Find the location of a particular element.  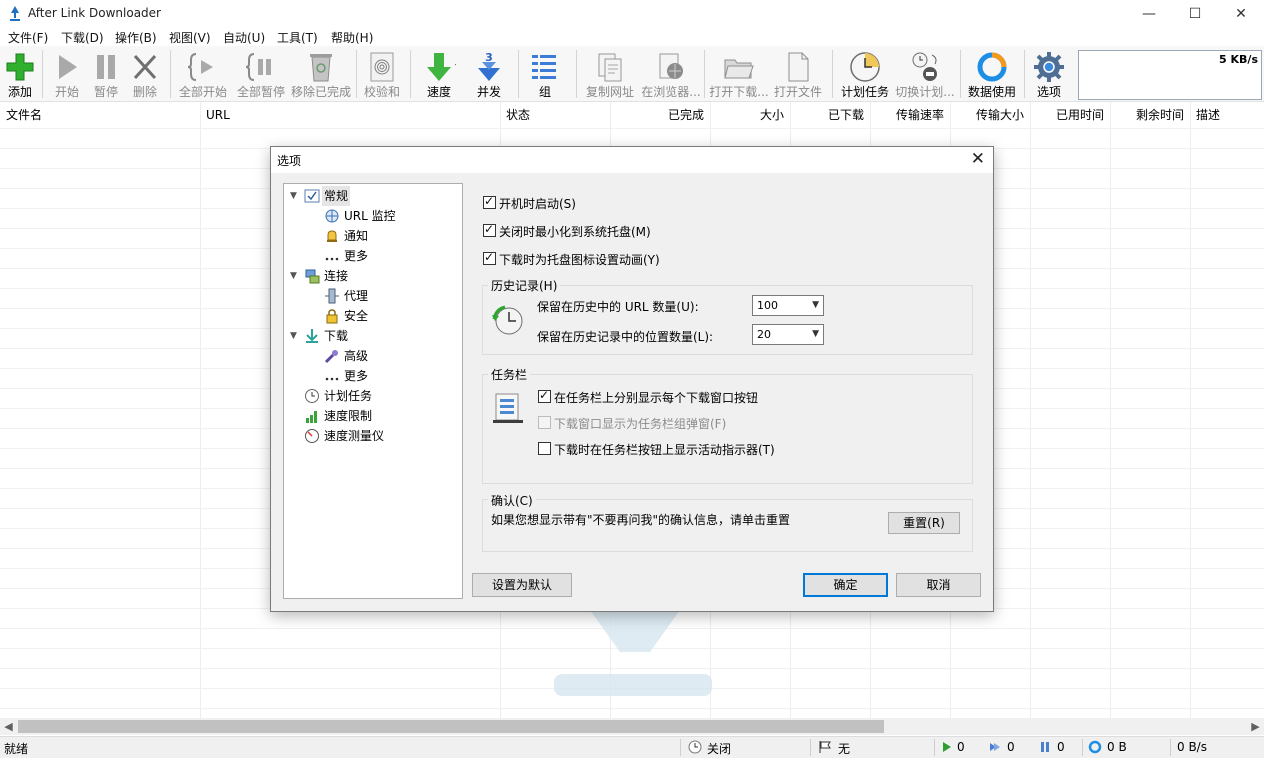

checksum-button: 校验和 is located at coordinates (382, 74).